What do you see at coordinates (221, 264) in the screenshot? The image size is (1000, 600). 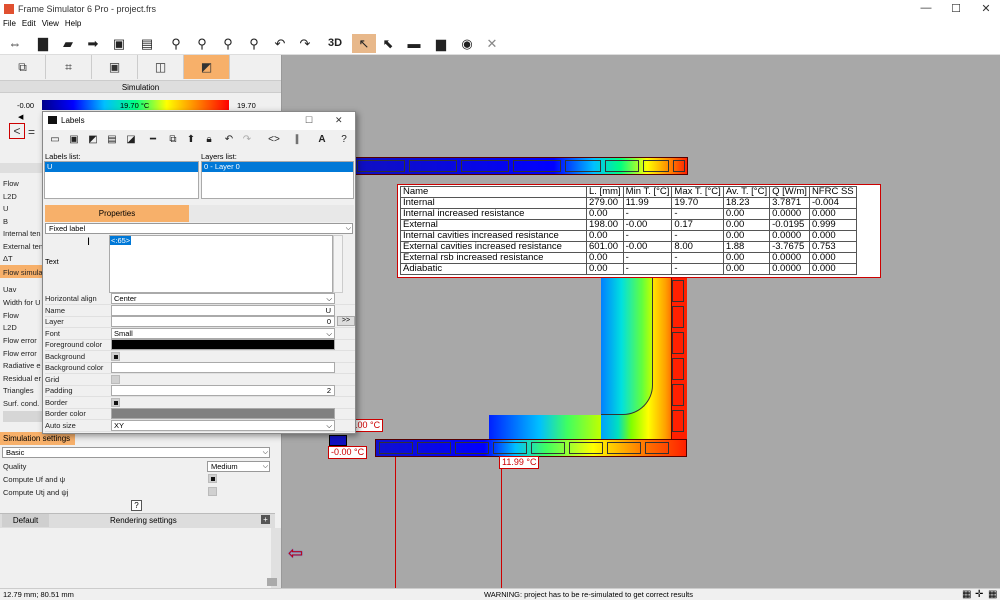 I see `text-editor: <:65>` at bounding box center [221, 264].